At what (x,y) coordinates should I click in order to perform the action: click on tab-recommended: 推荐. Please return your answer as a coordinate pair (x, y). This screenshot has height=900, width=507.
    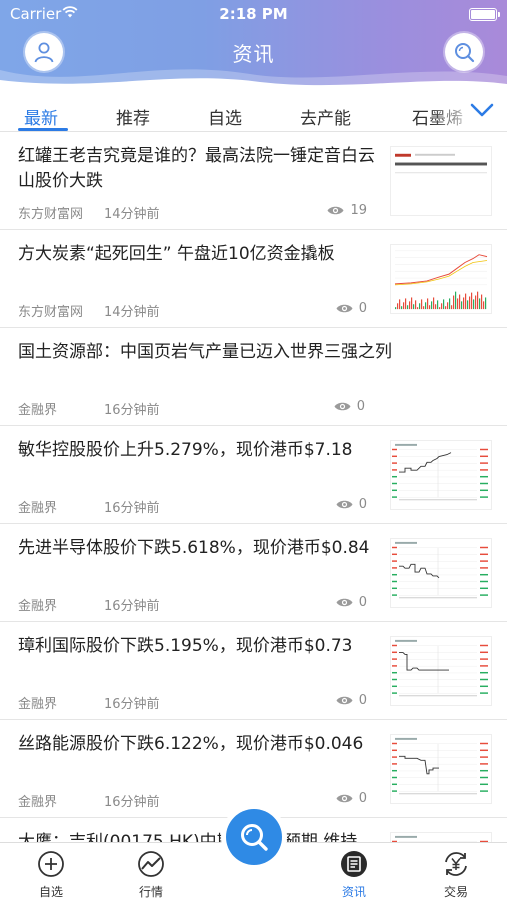
    Looking at the image, I should click on (133, 116).